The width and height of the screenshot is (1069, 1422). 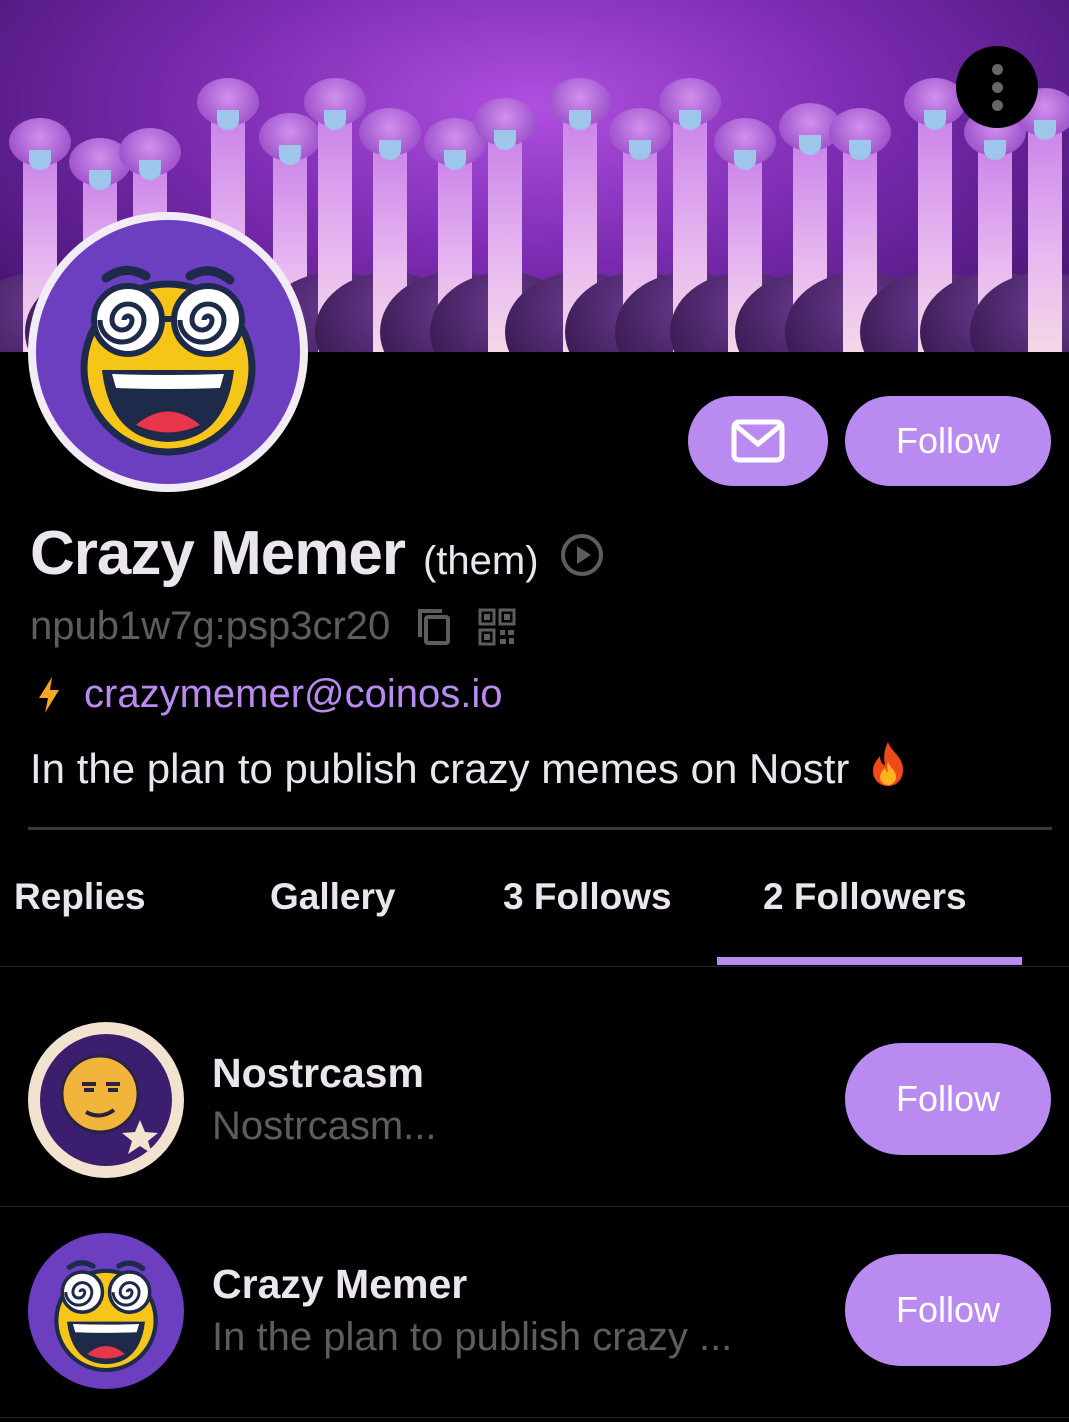 What do you see at coordinates (869, 961) in the screenshot?
I see `active-tab-indicator` at bounding box center [869, 961].